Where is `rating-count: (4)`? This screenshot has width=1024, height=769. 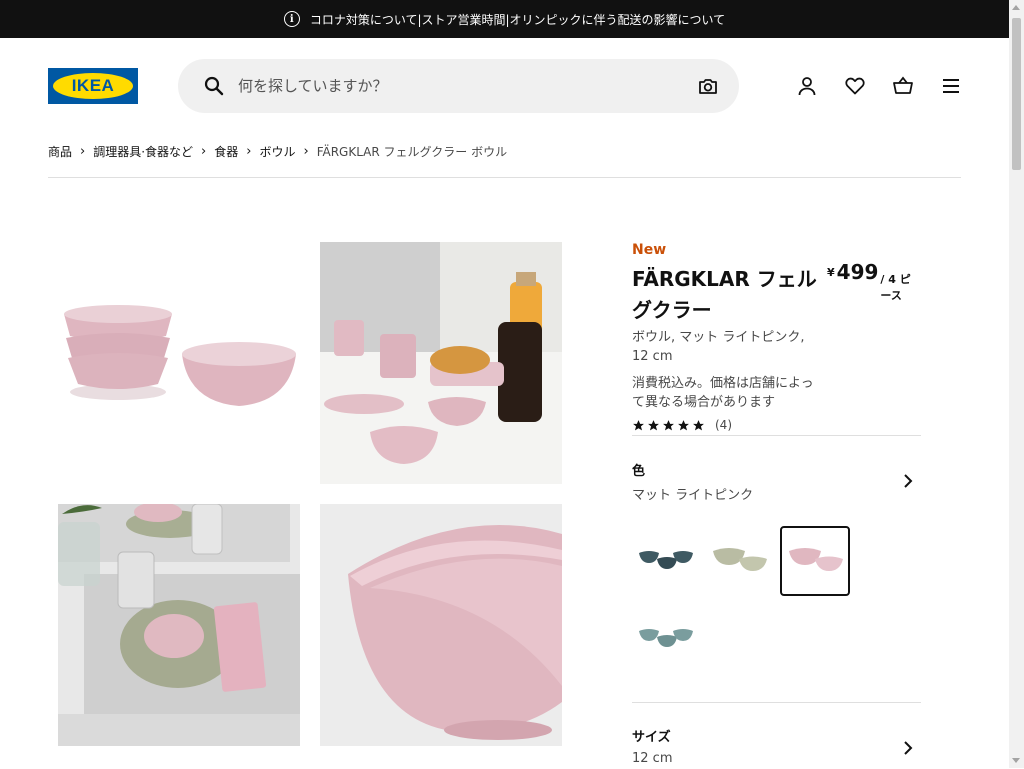 rating-count: (4) is located at coordinates (723, 425).